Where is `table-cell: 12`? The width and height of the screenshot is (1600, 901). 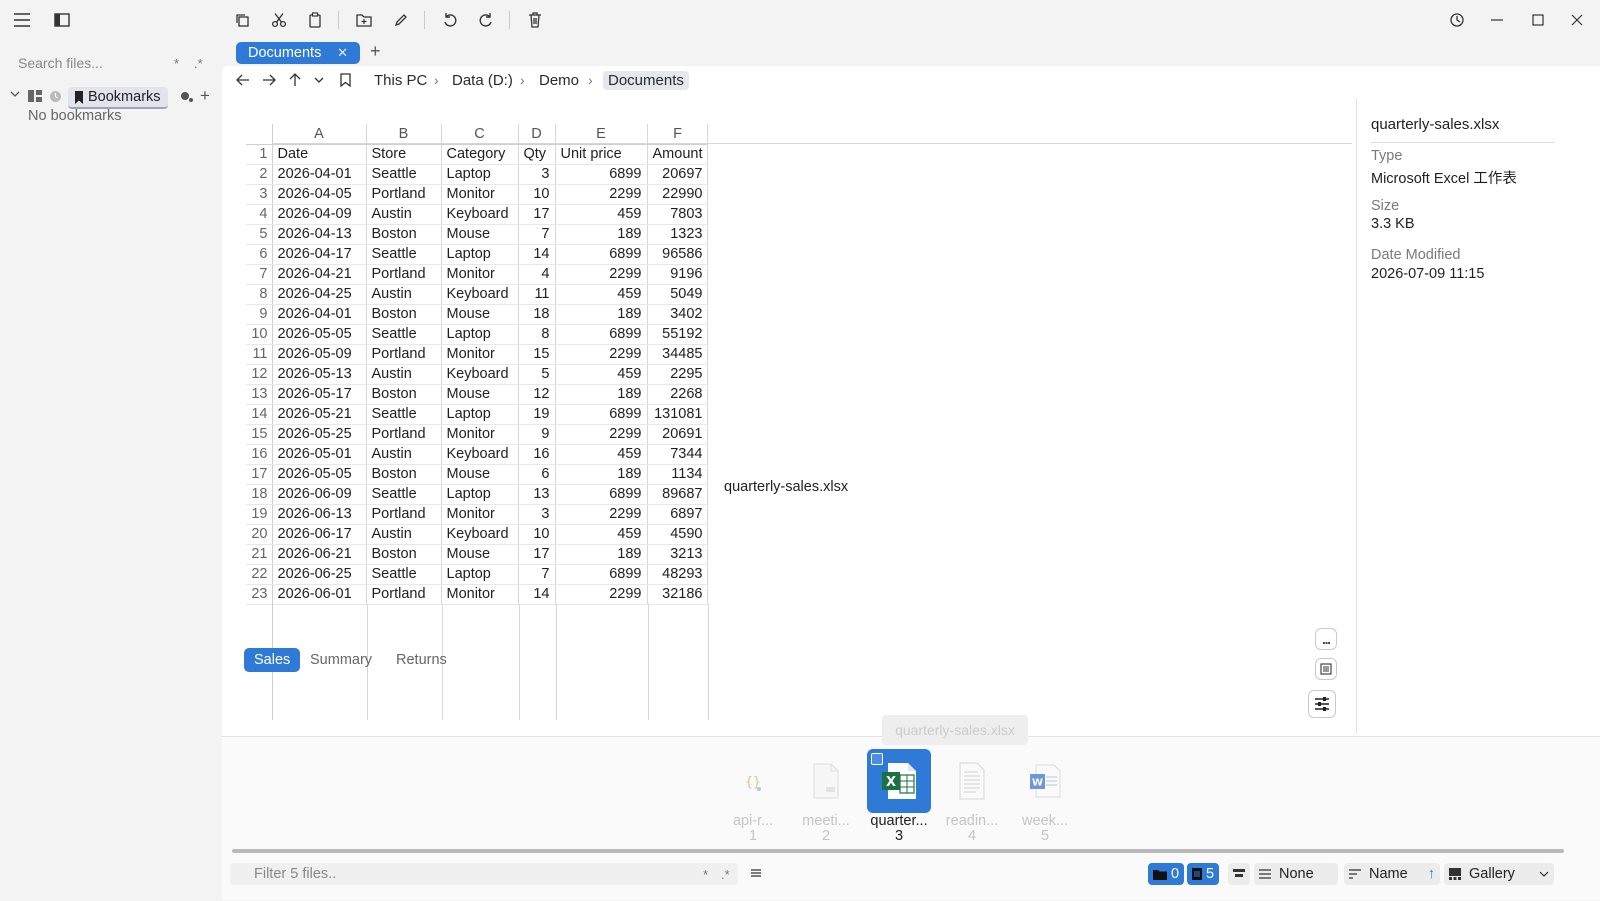 table-cell: 12 is located at coordinates (537, 394).